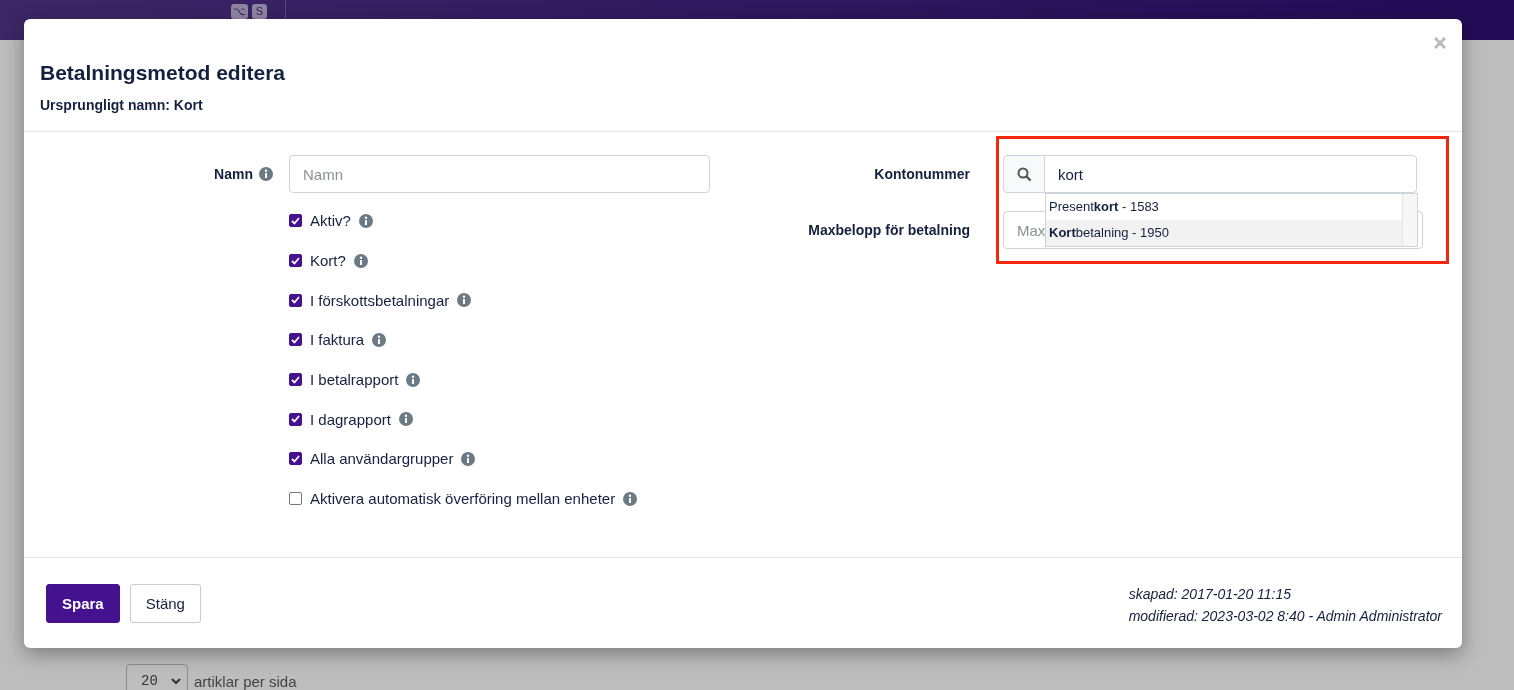 The image size is (1514, 690). What do you see at coordinates (463, 499) in the screenshot?
I see `checkbox-label: Aktivera automatisk överföring mellan enheter` at bounding box center [463, 499].